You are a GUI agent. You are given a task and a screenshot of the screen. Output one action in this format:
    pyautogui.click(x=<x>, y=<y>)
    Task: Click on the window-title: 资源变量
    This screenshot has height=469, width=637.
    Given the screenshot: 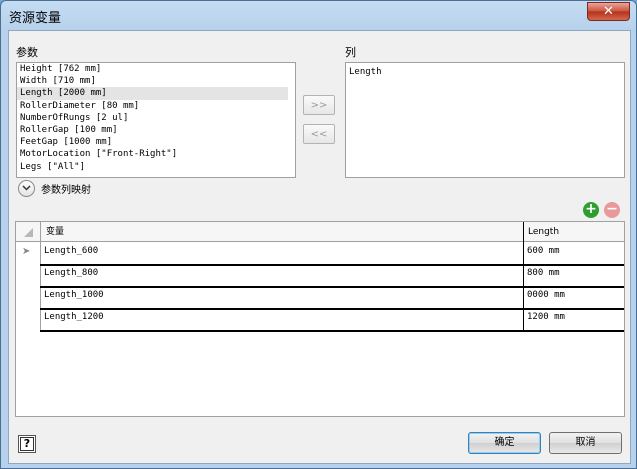 What is the action you would take?
    pyautogui.click(x=35, y=18)
    